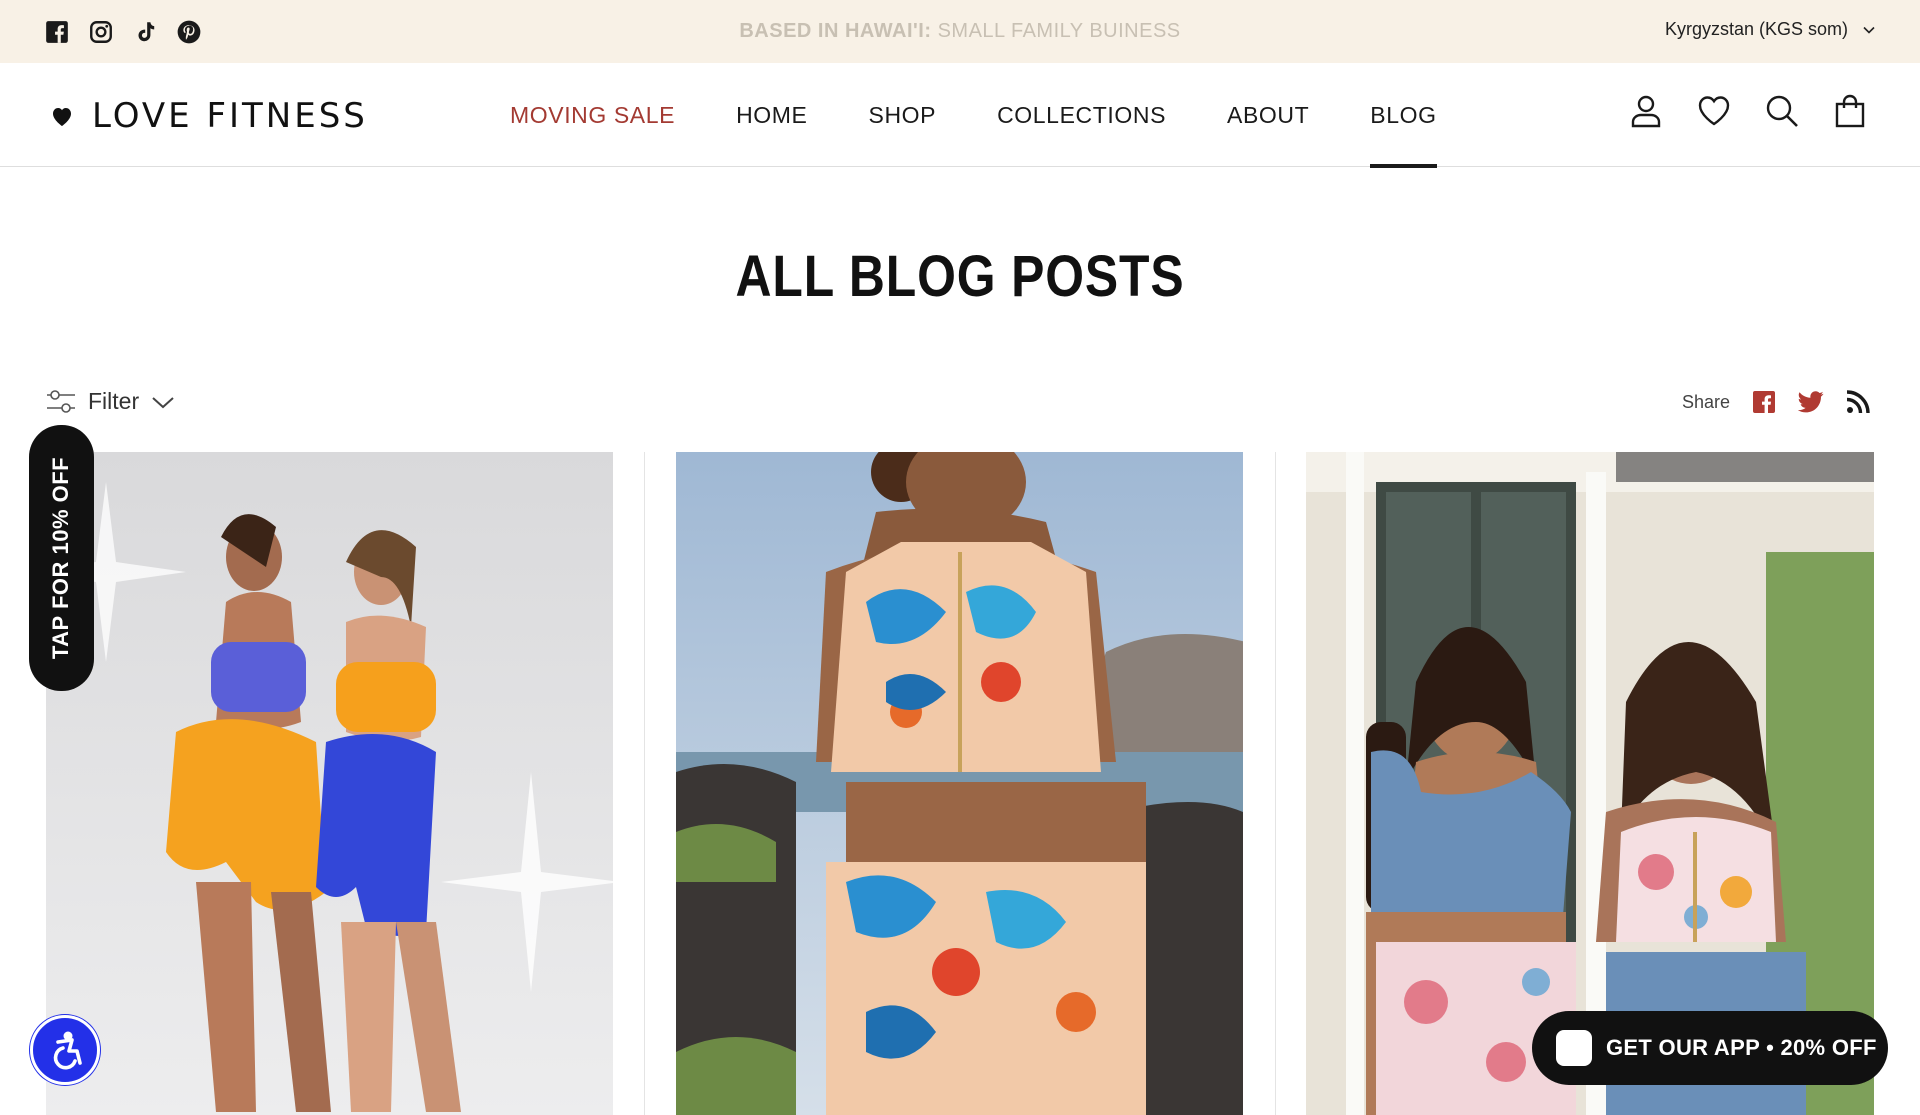 This screenshot has height=1115, width=1920. I want to click on announcement-text: BASED IN HAWAI'I: SMALL FAMILY BUINESS, so click(960, 31).